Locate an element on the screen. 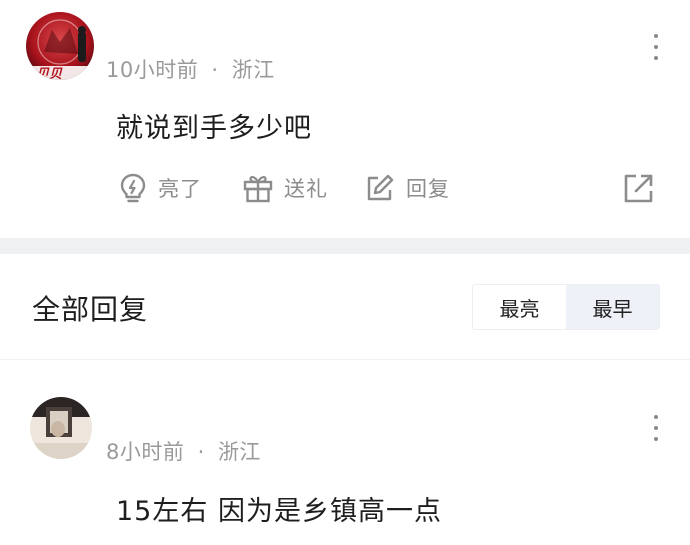 The height and width of the screenshot is (545, 690). replies-title: 全部回复 is located at coordinates (90, 309).